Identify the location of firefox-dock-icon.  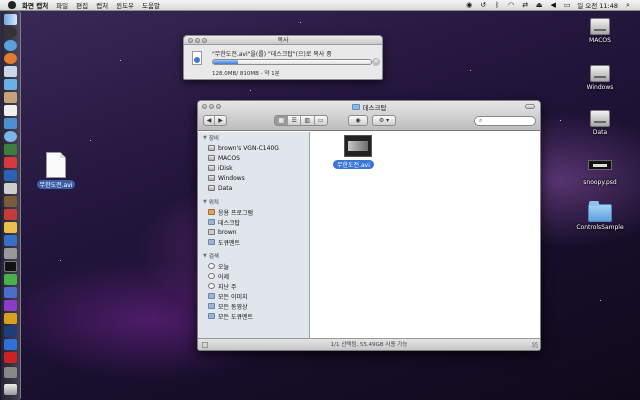
(10, 58).